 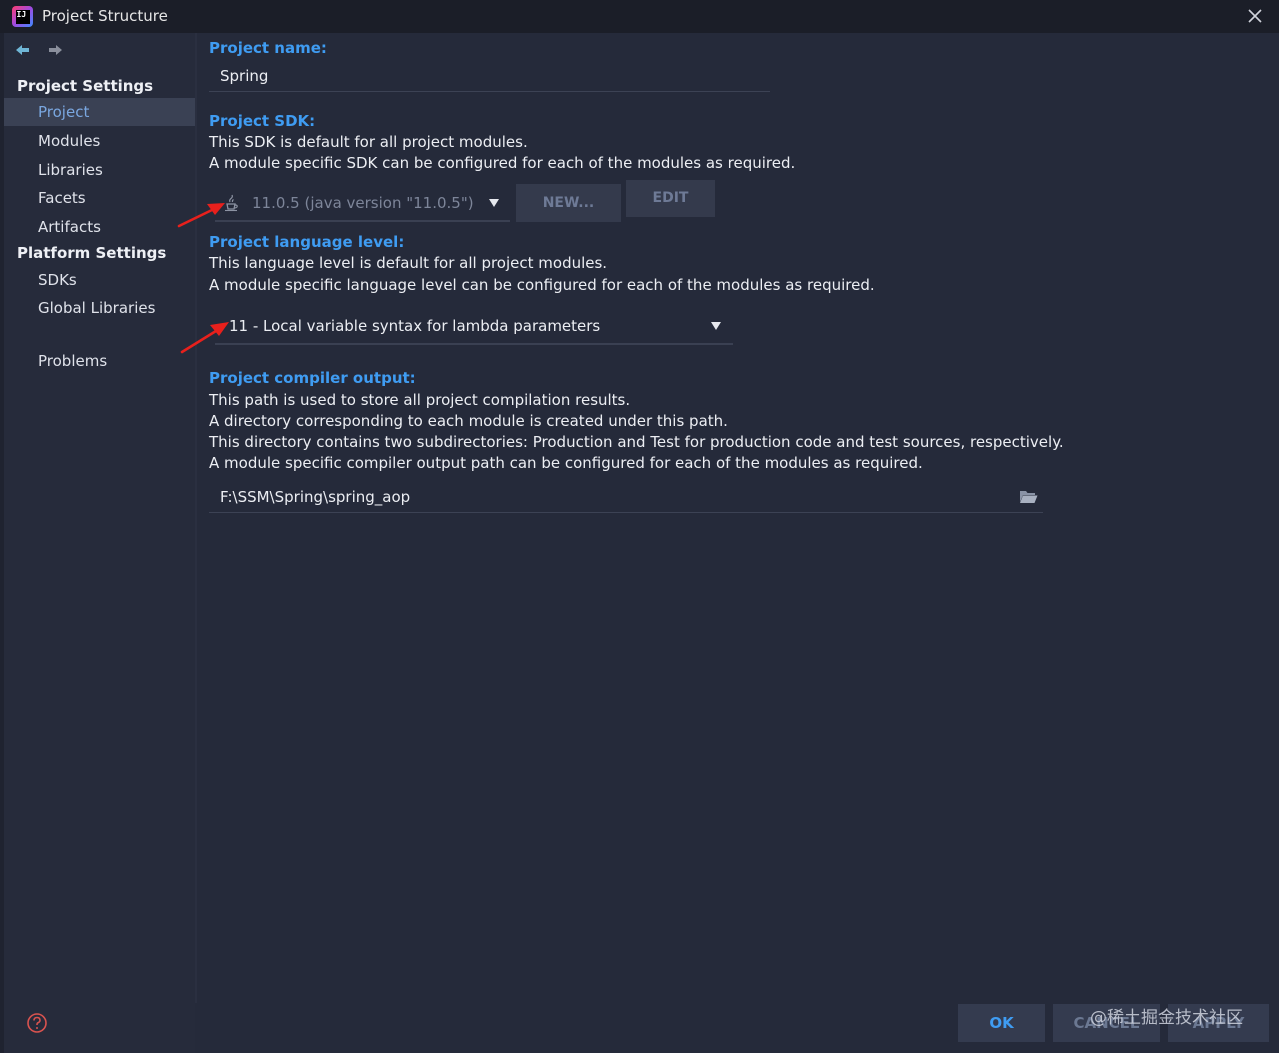 I want to click on project-sdk-dropdown: 11.0.5 (java version "11.0.5"), so click(x=362, y=203).